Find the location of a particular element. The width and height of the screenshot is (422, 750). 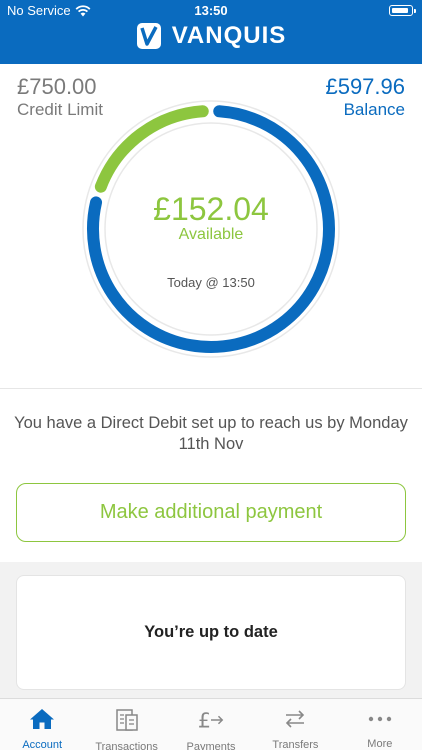

available-amount: £152.04 is located at coordinates (211, 209).